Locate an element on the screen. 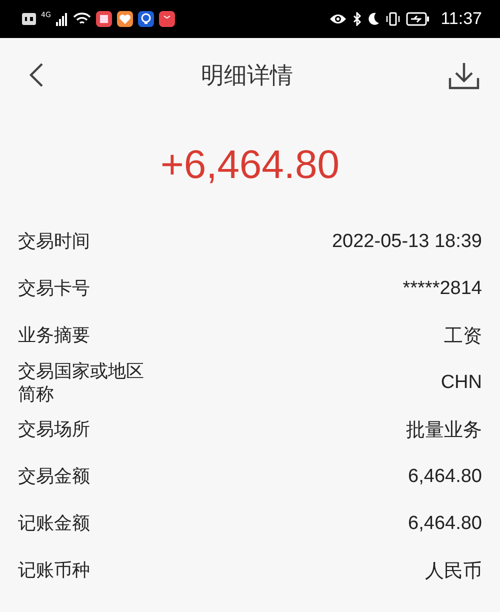 The height and width of the screenshot is (612, 500). field-value: 批量业务 is located at coordinates (444, 430).